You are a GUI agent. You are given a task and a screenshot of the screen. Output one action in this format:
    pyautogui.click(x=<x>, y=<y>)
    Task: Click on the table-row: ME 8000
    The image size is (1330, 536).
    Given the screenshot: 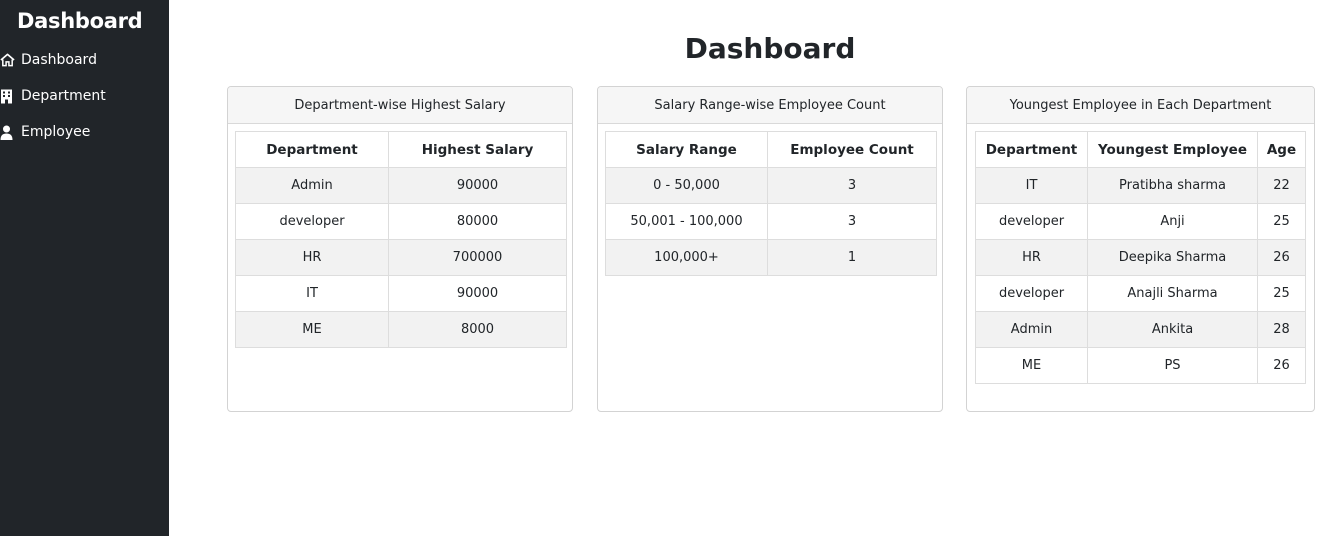 What is the action you would take?
    pyautogui.click(x=401, y=329)
    